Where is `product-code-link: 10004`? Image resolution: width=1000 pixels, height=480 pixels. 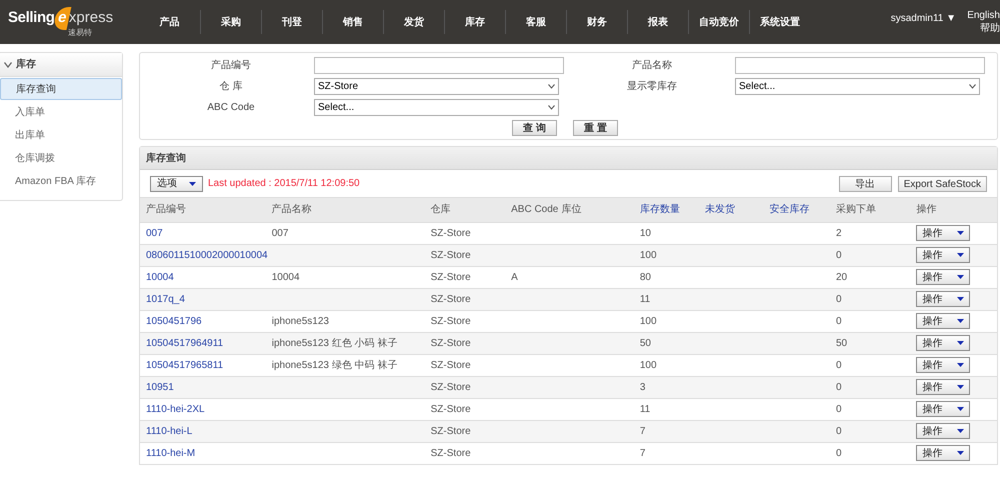
product-code-link: 10004 is located at coordinates (160, 277).